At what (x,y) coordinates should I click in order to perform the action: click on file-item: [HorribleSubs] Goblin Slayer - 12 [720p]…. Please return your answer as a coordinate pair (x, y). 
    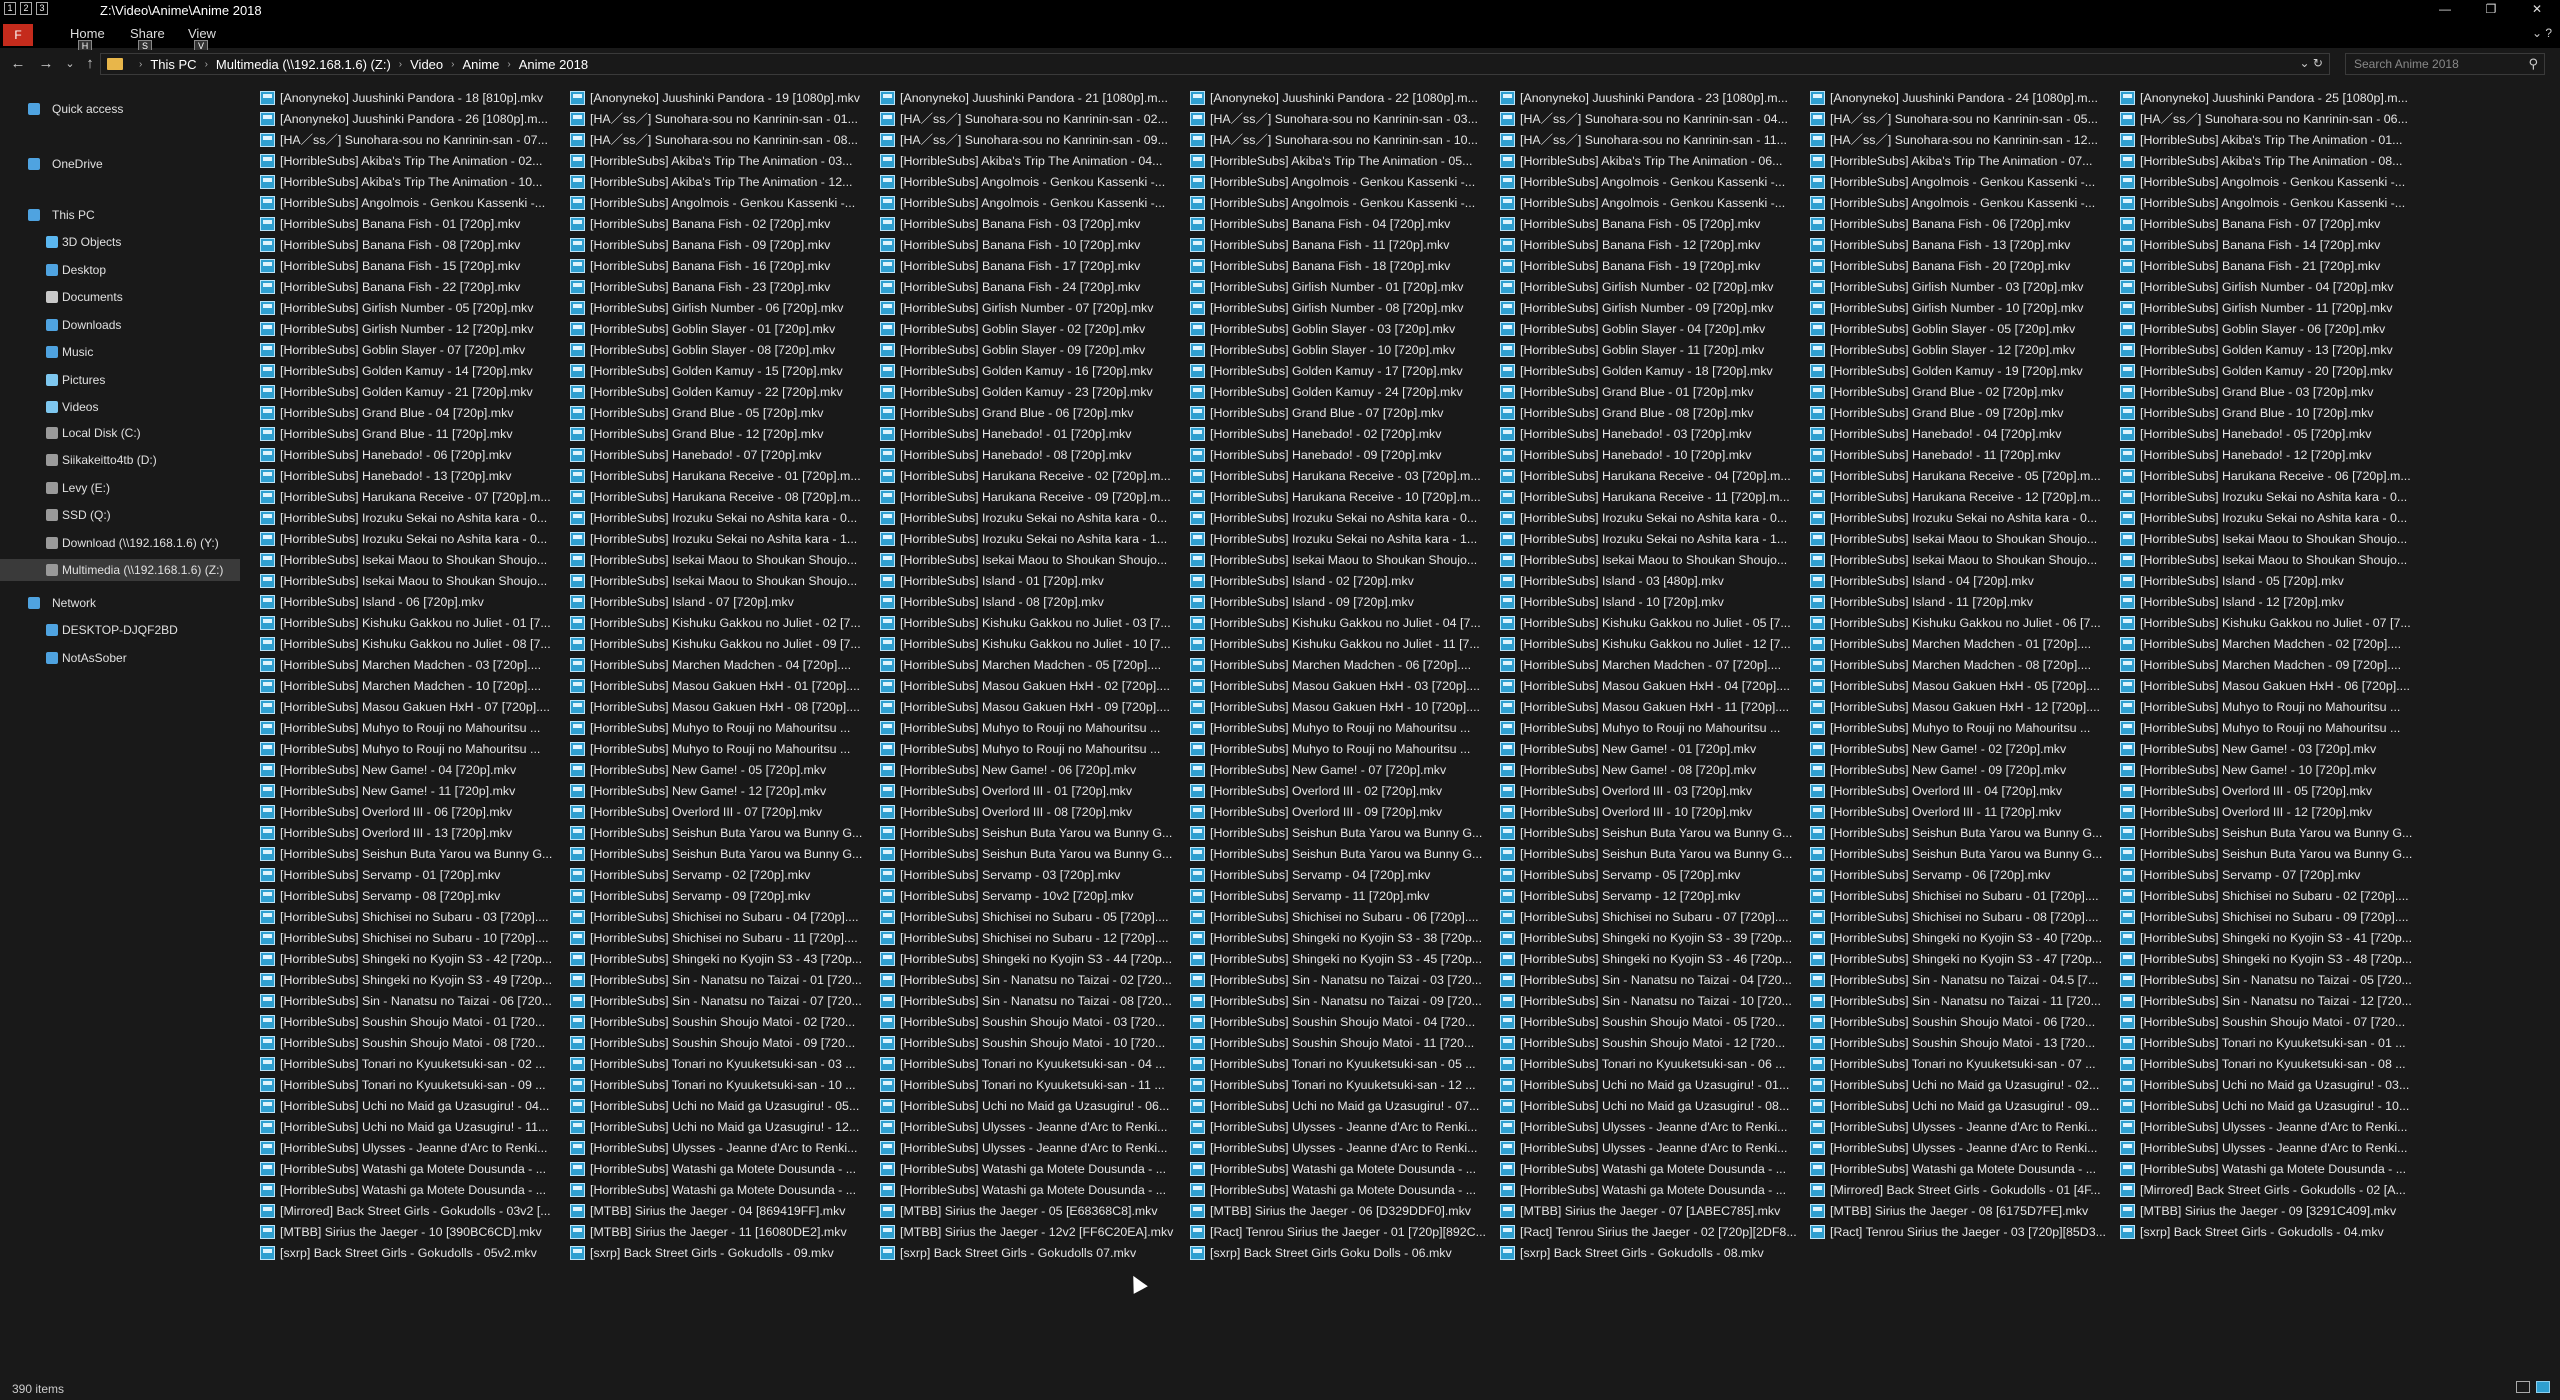
    Looking at the image, I should click on (1958, 350).